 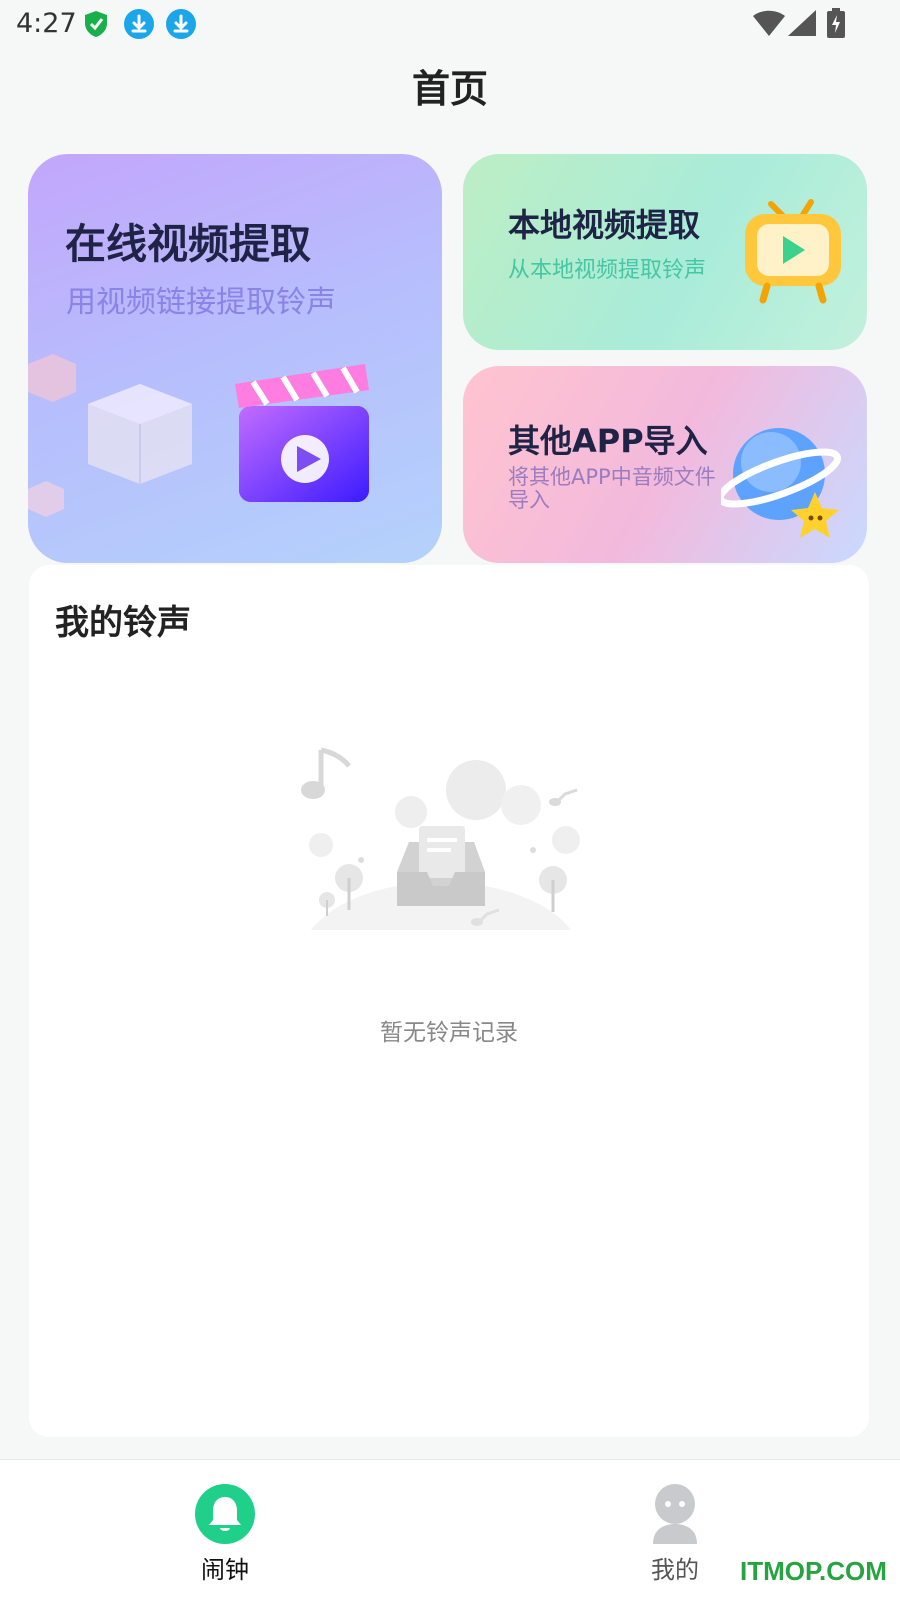 I want to click on card-title: 在线视频提取, so click(x=188, y=244).